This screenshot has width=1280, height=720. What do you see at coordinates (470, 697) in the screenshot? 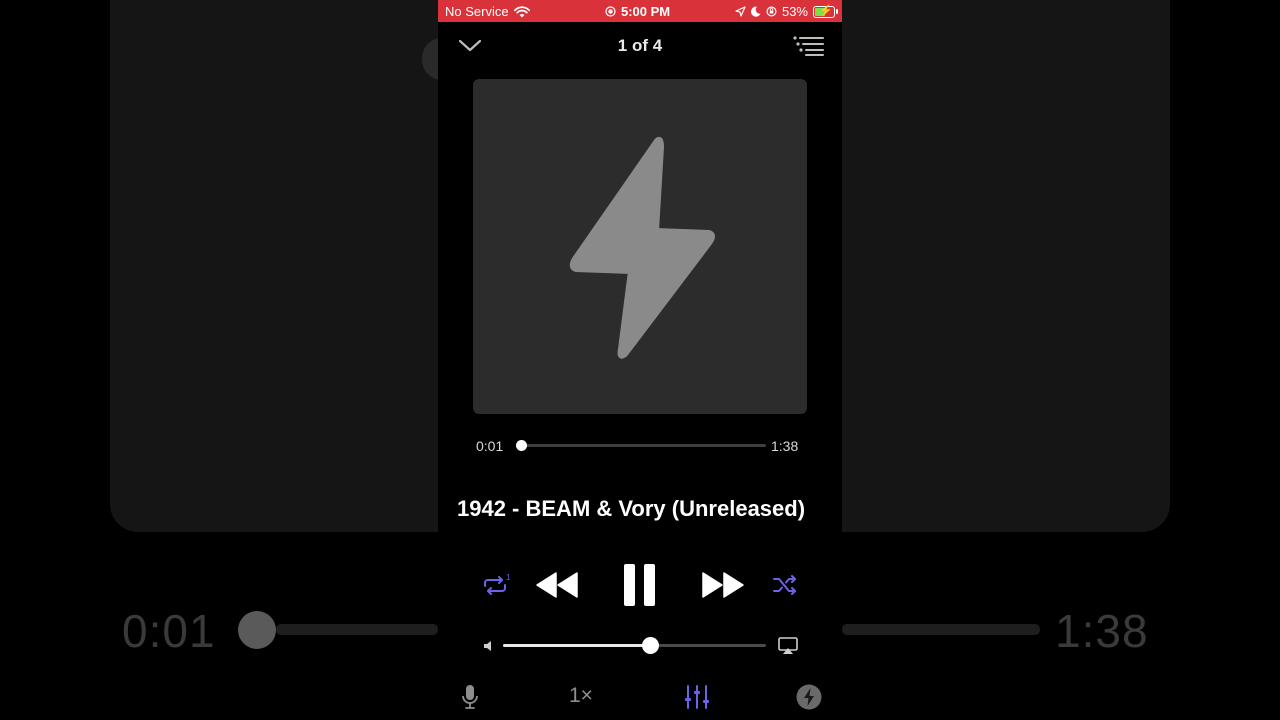
I see `microphone-icon` at bounding box center [470, 697].